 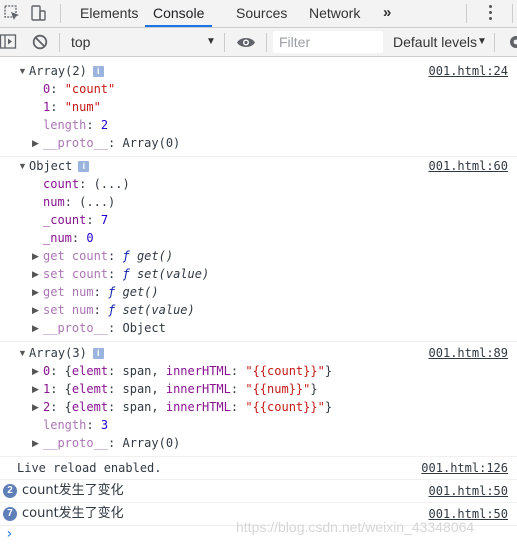 What do you see at coordinates (258, 42) in the screenshot?
I see `console-toolbar: top ▼ Default levels ▼` at bounding box center [258, 42].